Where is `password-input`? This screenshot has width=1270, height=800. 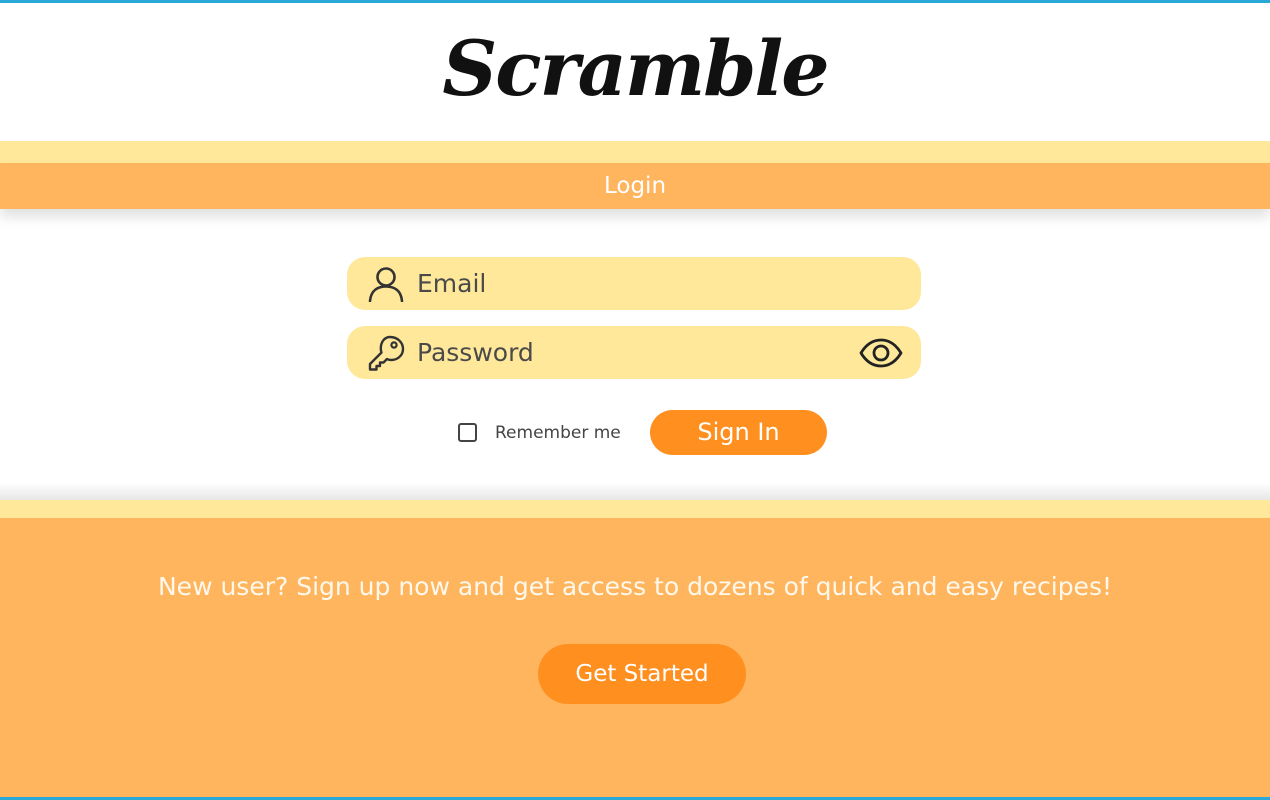 password-input is located at coordinates (627, 352).